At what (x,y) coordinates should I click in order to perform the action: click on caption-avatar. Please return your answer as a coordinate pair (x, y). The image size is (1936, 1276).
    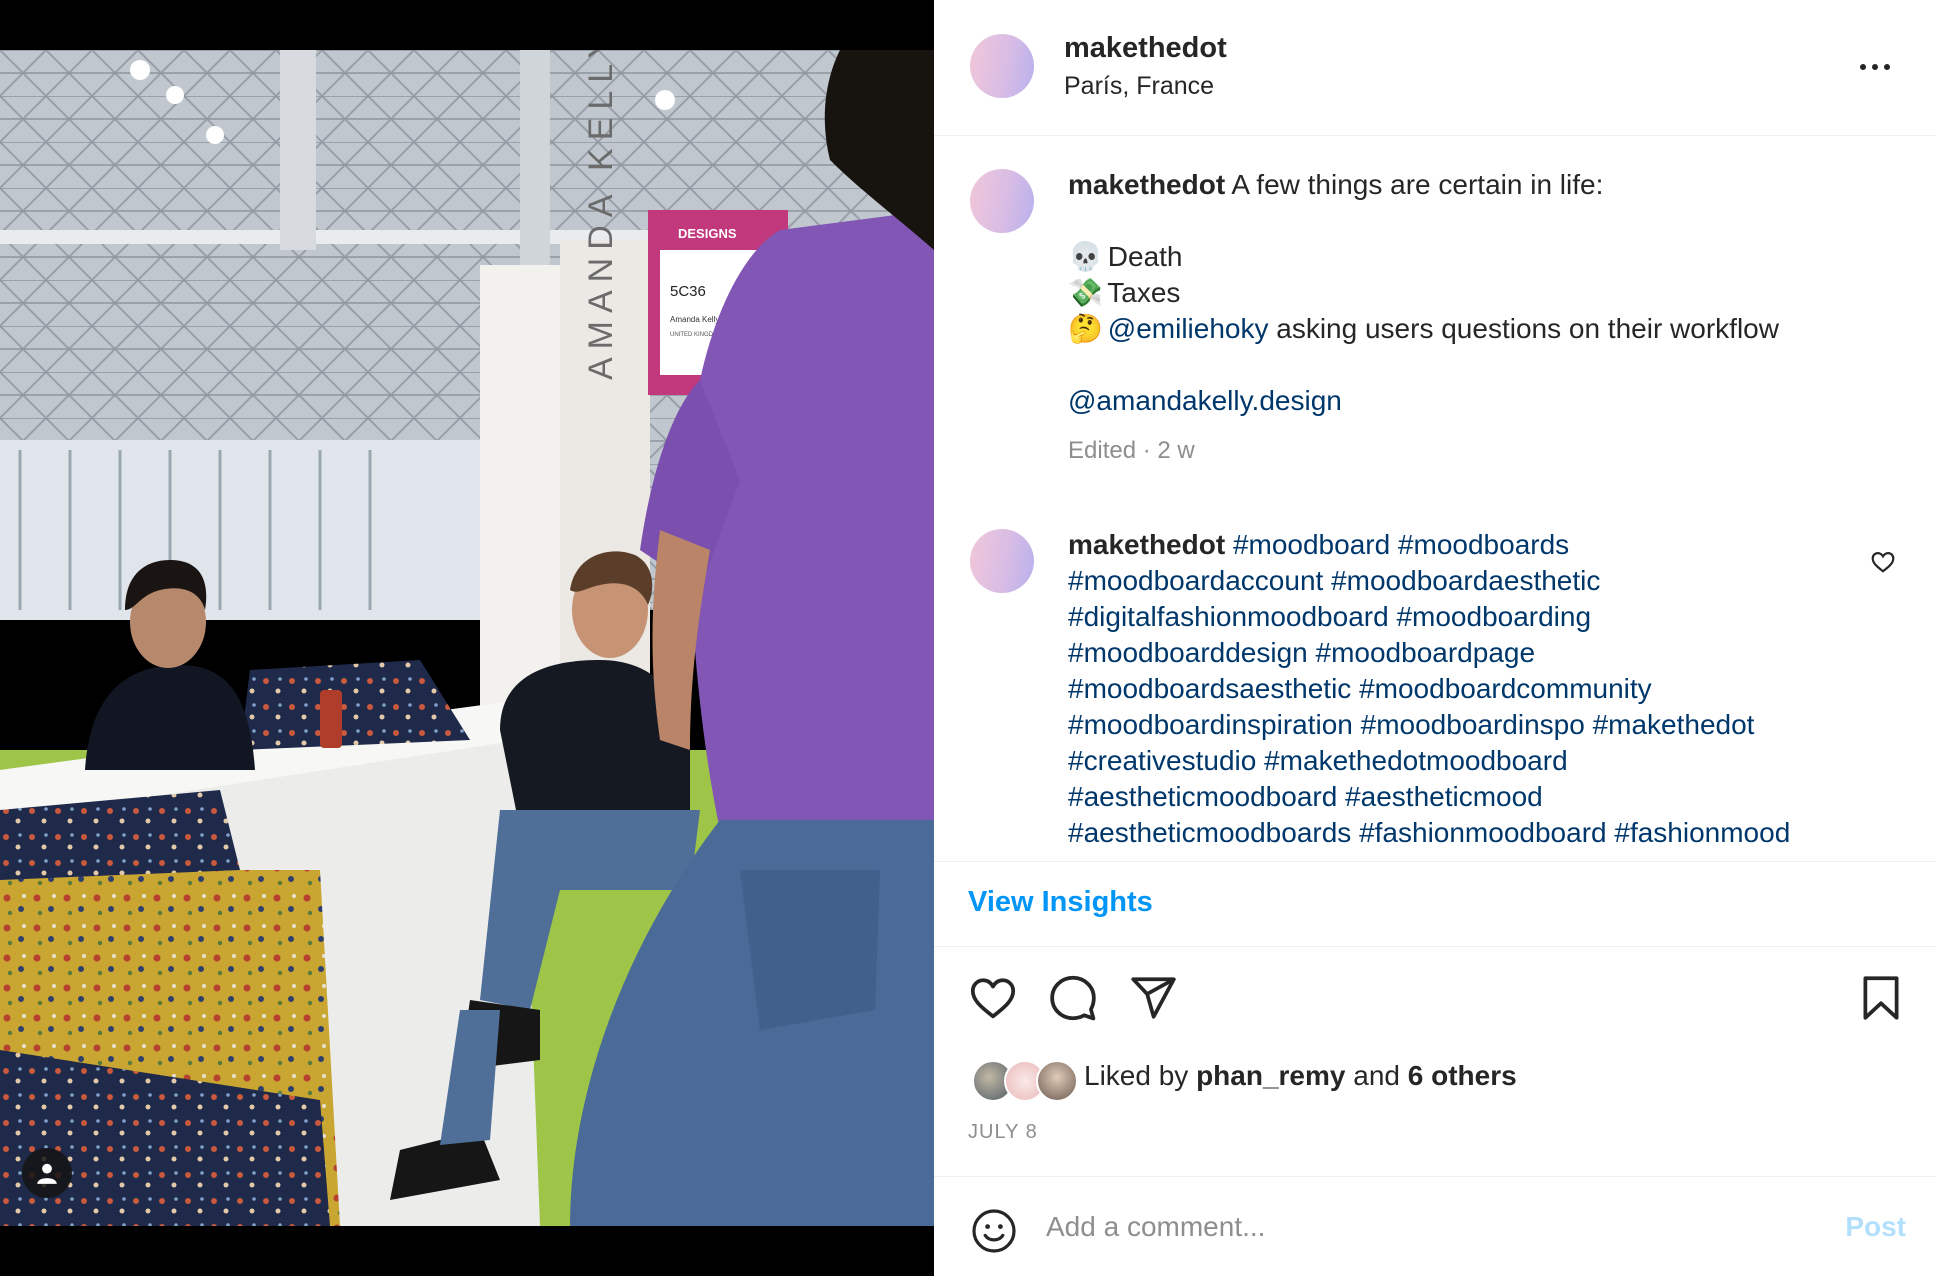
    Looking at the image, I should click on (1002, 201).